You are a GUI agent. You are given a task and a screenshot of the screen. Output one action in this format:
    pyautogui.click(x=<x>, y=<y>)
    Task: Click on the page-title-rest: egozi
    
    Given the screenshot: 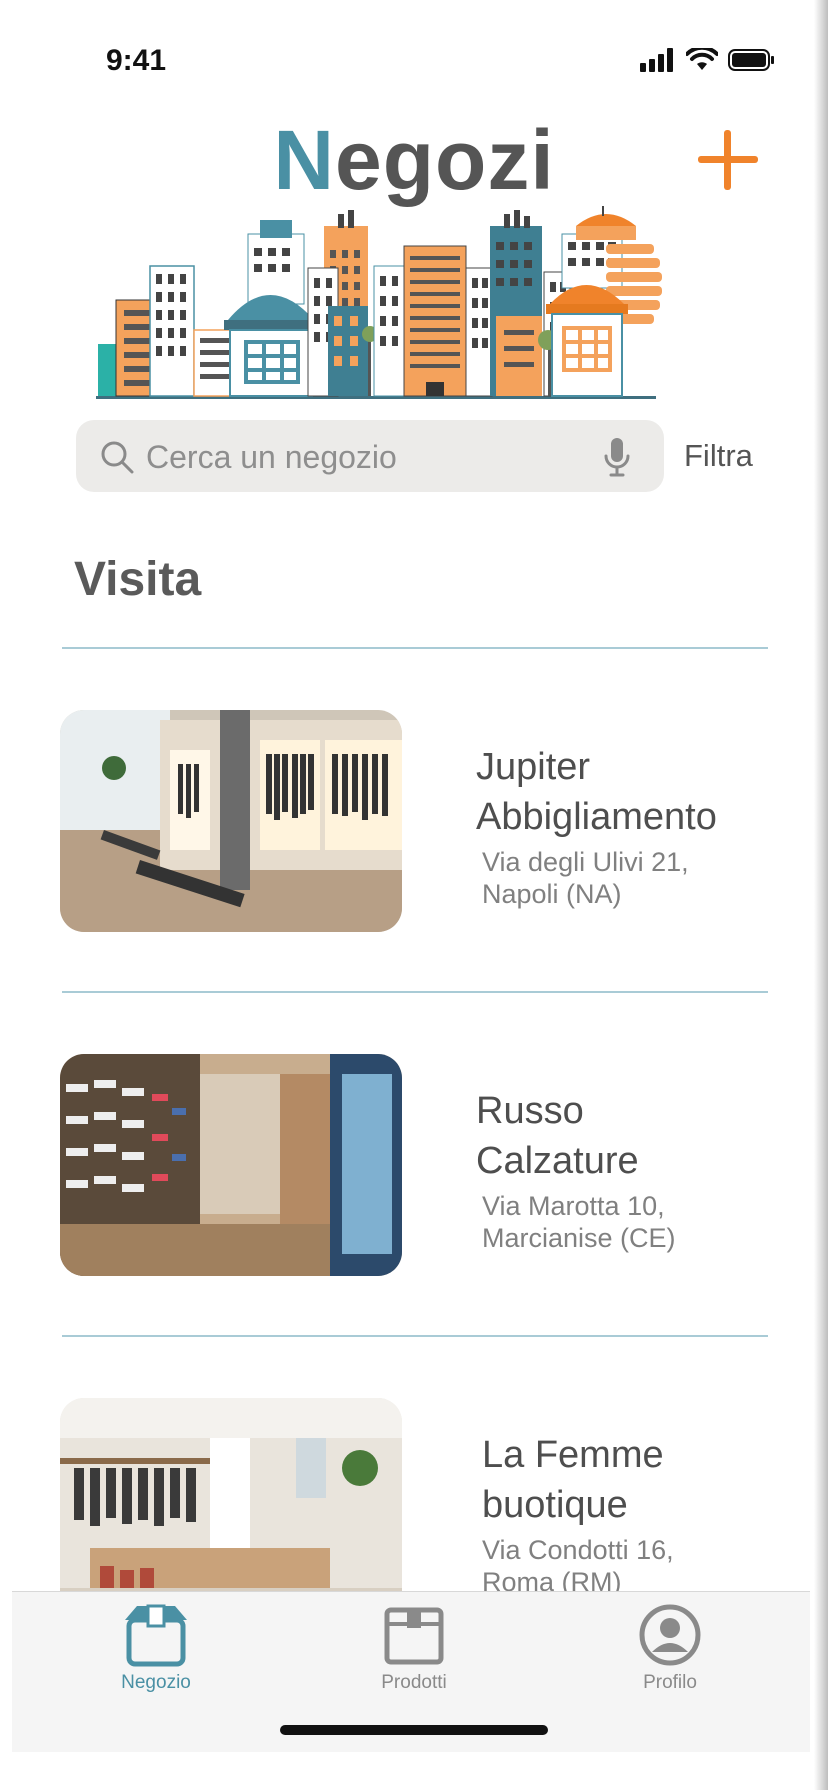 What is the action you would take?
    pyautogui.click(x=444, y=160)
    